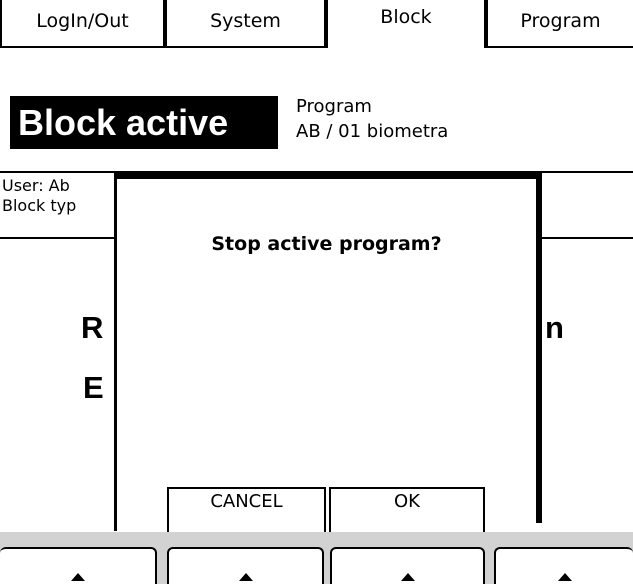 The height and width of the screenshot is (584, 633). What do you see at coordinates (560, 21) in the screenshot?
I see `tab-label: Program` at bounding box center [560, 21].